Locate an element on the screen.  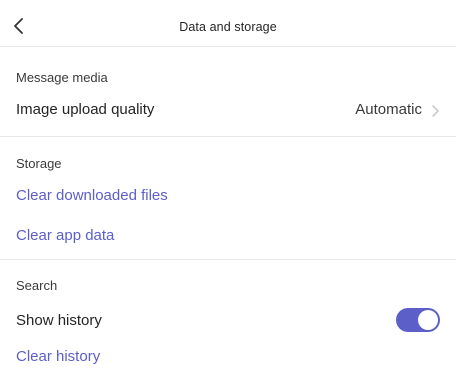
clear-history-link: Clear history is located at coordinates (58, 356).